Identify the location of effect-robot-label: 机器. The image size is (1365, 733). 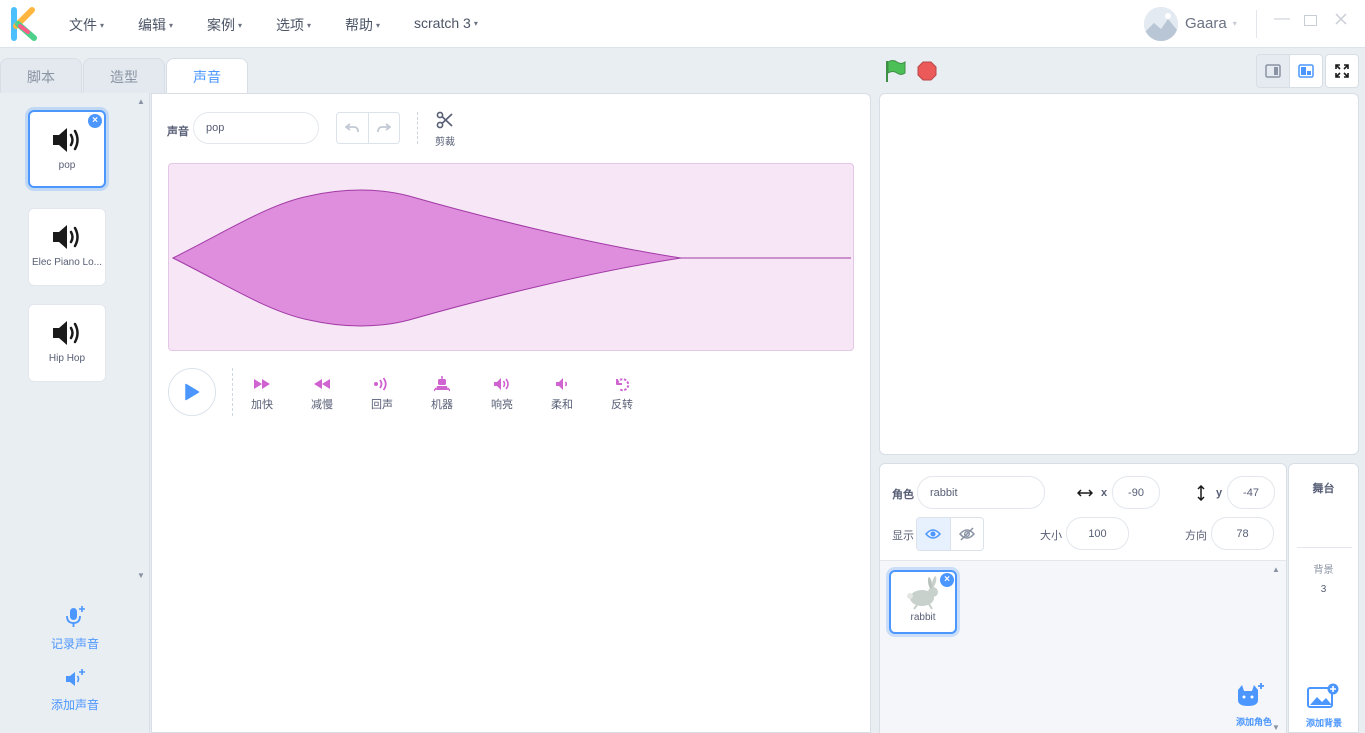
(442, 405).